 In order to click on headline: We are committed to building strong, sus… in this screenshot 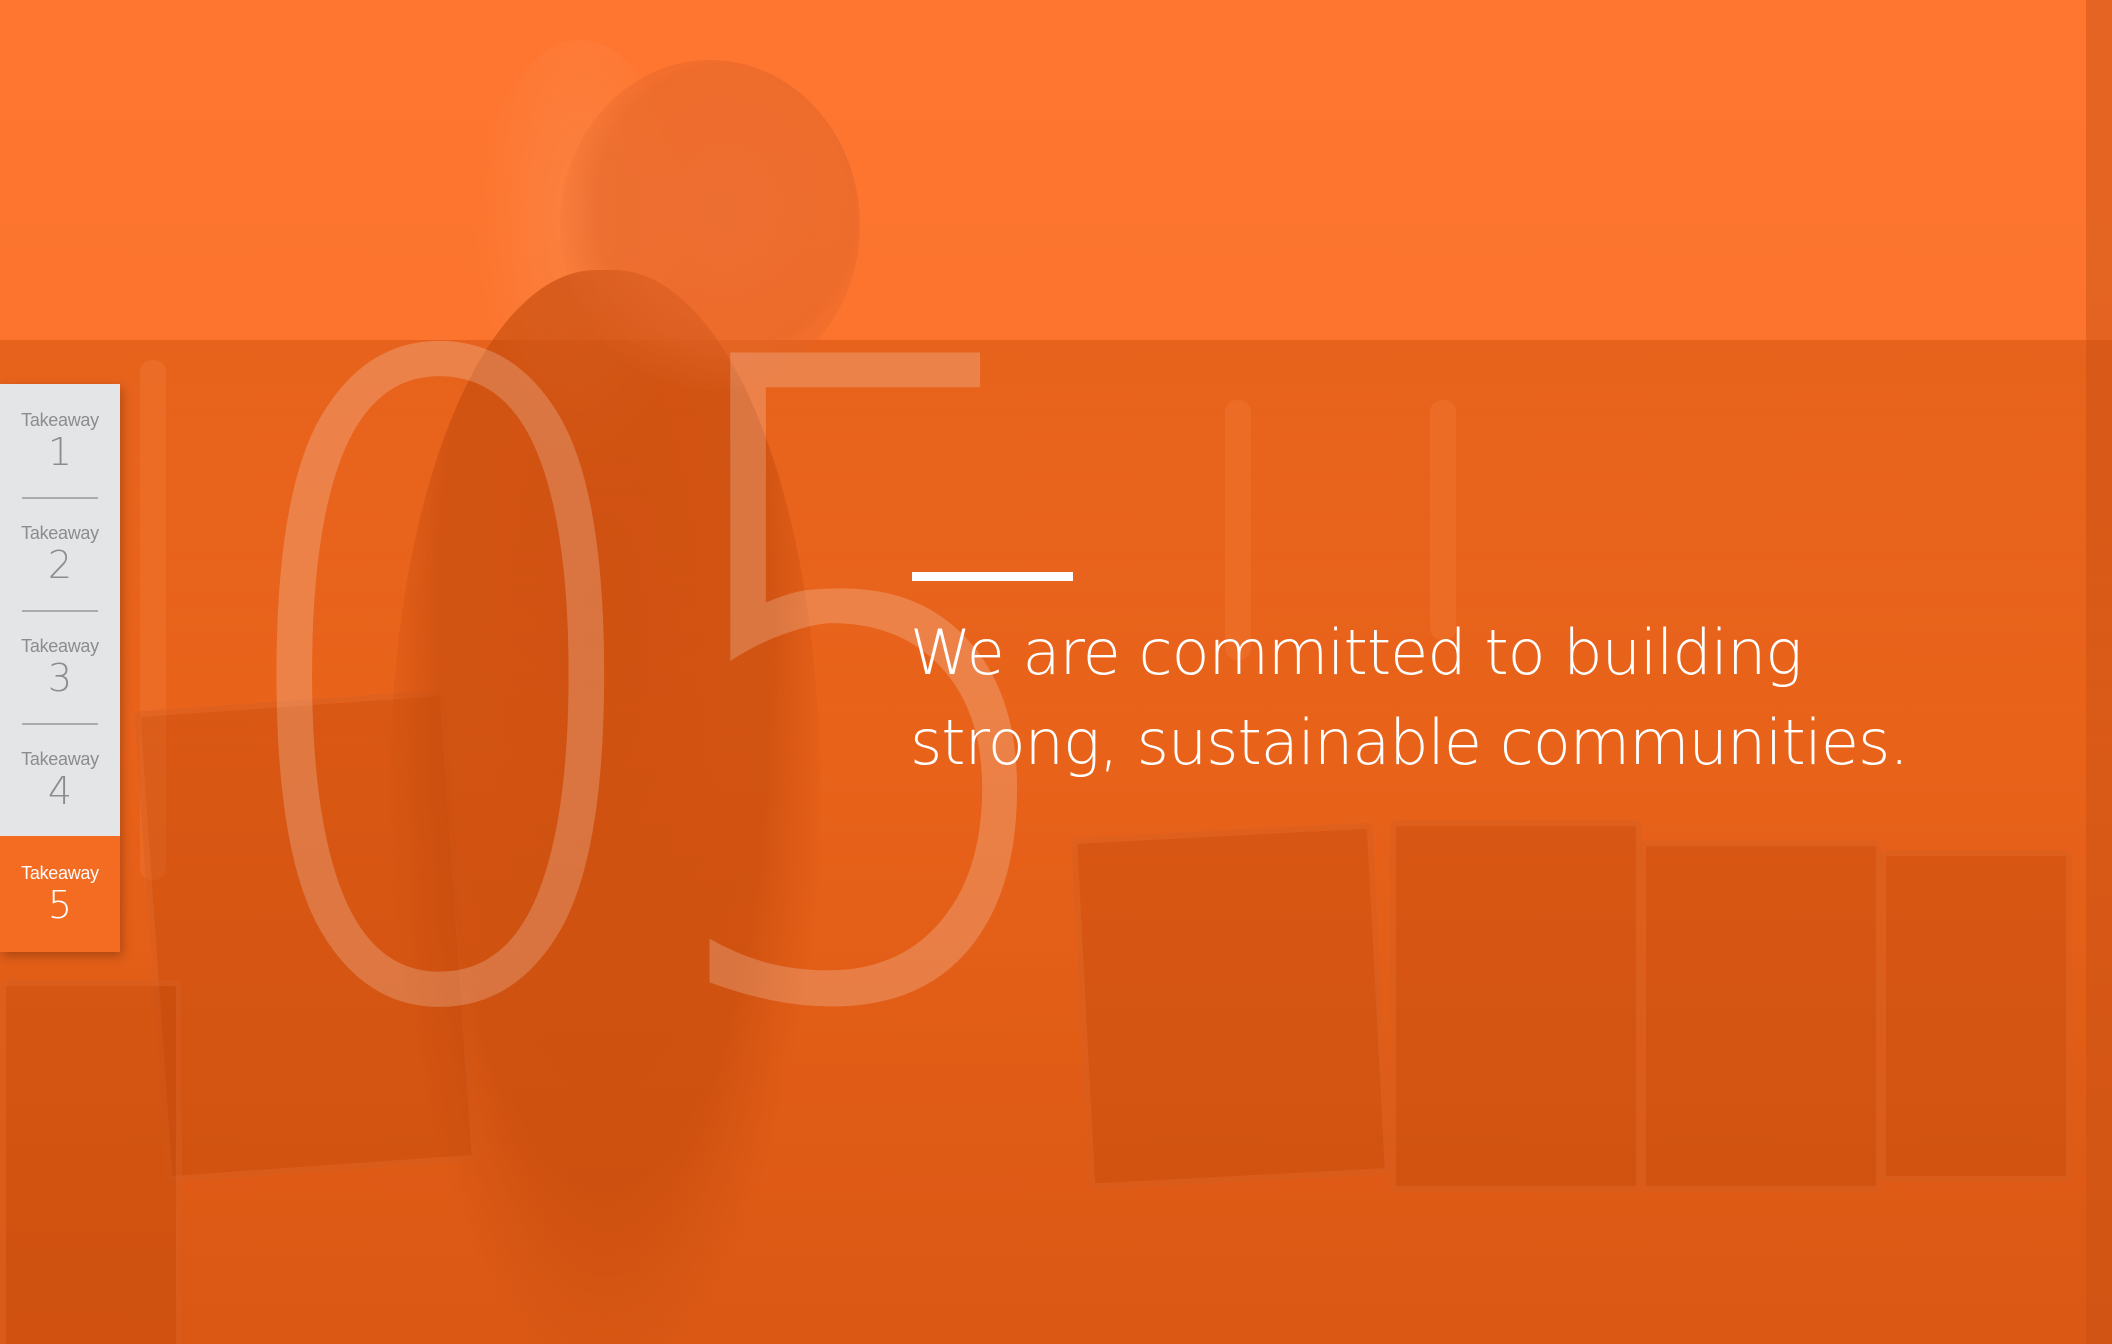, I will do `click(1410, 698)`.